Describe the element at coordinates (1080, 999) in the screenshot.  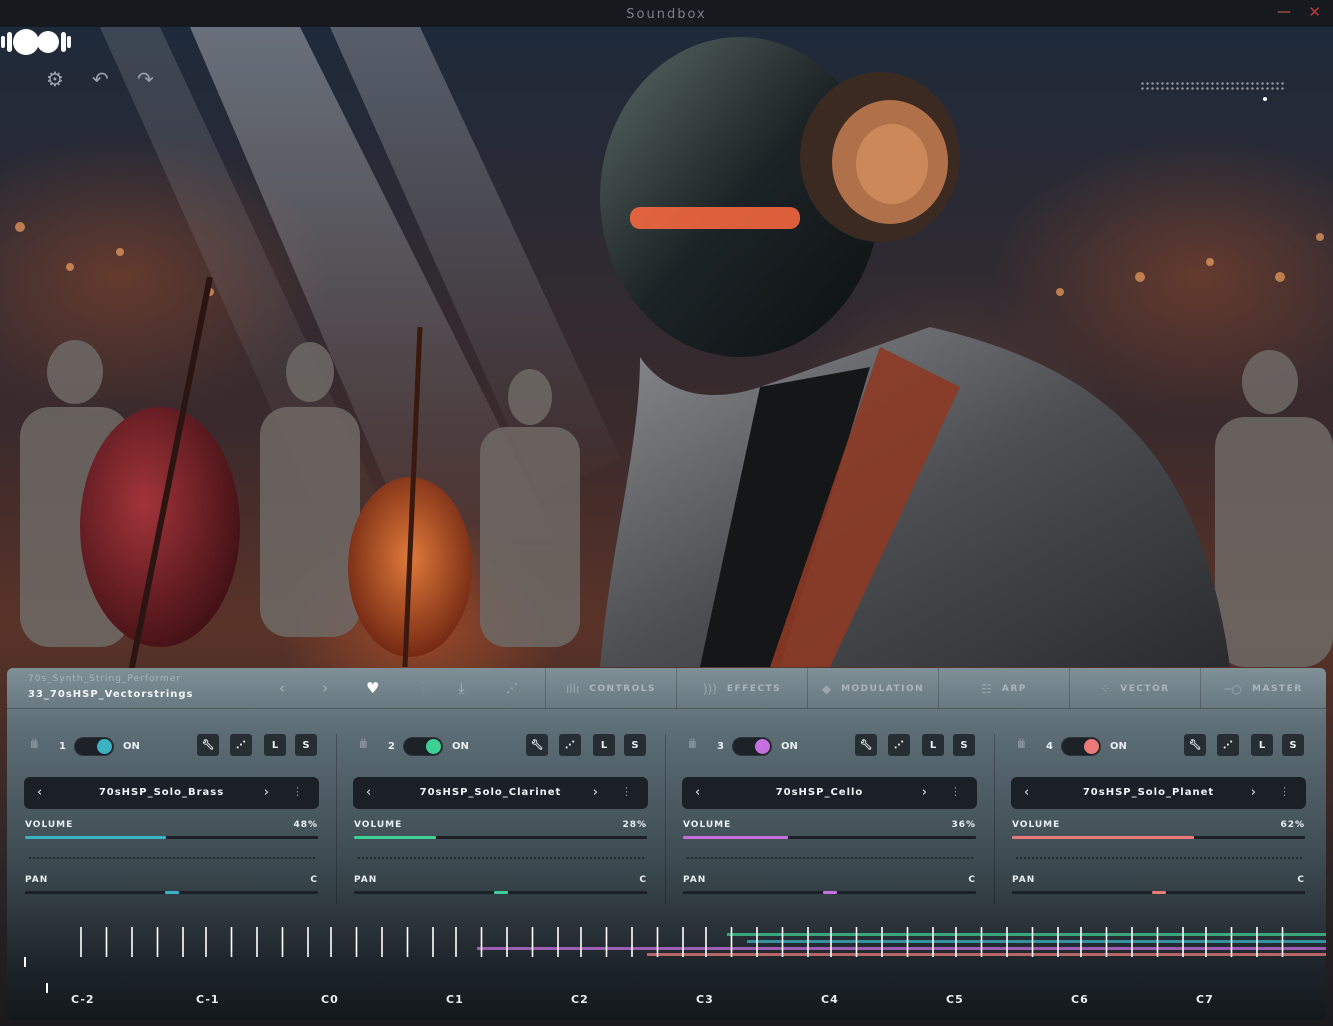
I see `octave-label: C6` at that location.